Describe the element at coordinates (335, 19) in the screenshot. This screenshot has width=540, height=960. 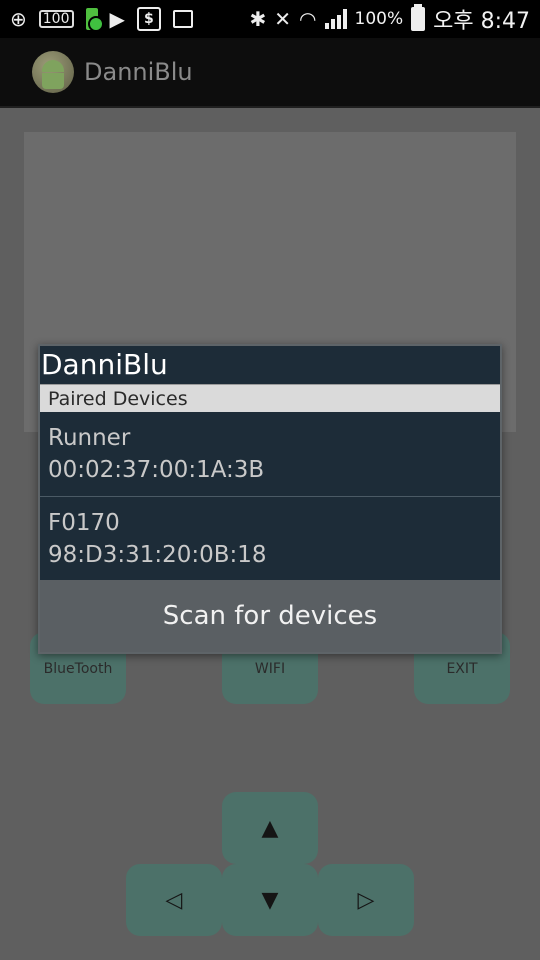
I see `signal-icon` at that location.